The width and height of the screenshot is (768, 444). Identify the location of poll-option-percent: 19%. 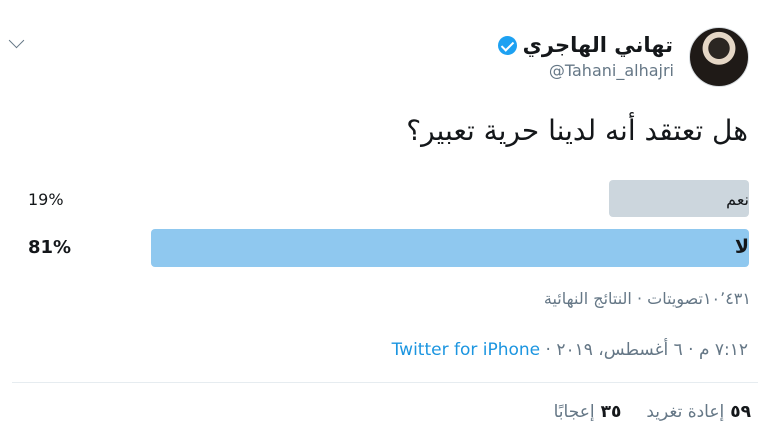
(46, 199).